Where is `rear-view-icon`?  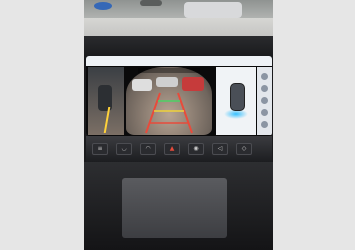 rear-view-icon is located at coordinates (264, 100).